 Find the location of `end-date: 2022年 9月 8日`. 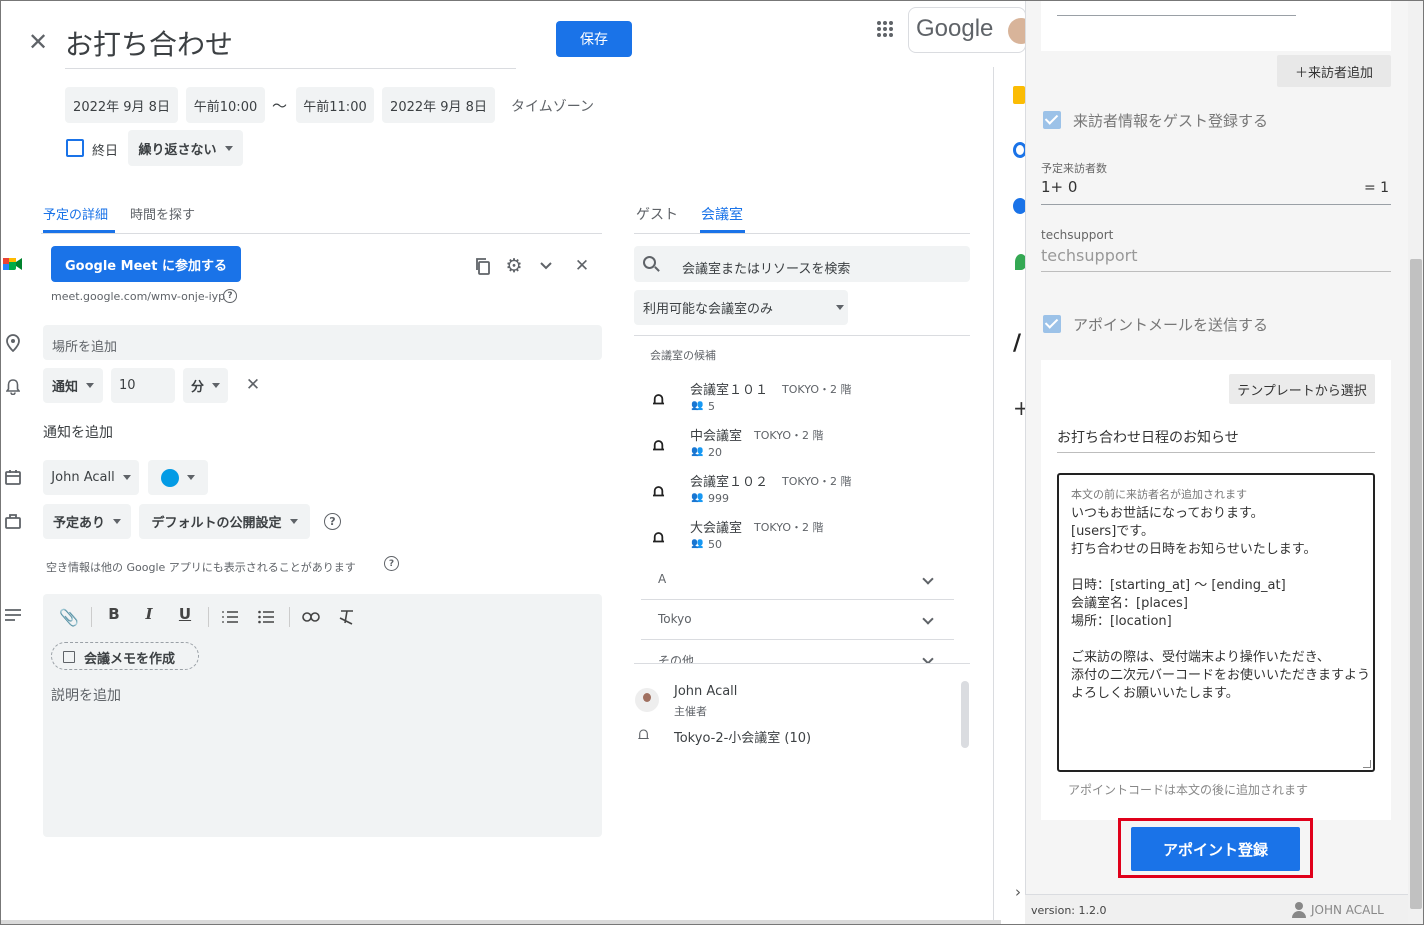

end-date: 2022年 9月 8日 is located at coordinates (438, 105).